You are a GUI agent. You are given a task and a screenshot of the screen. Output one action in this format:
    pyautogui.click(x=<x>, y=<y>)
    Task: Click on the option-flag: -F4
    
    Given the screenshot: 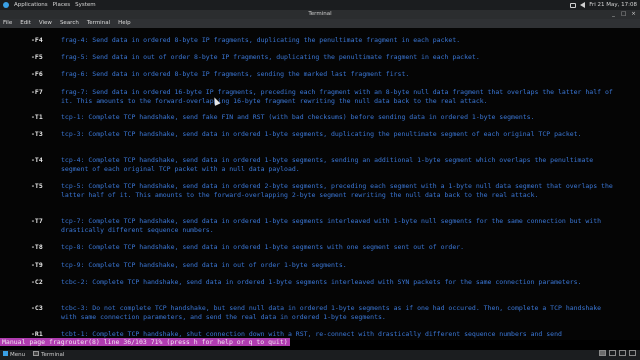 What is the action you would take?
    pyautogui.click(x=37, y=40)
    